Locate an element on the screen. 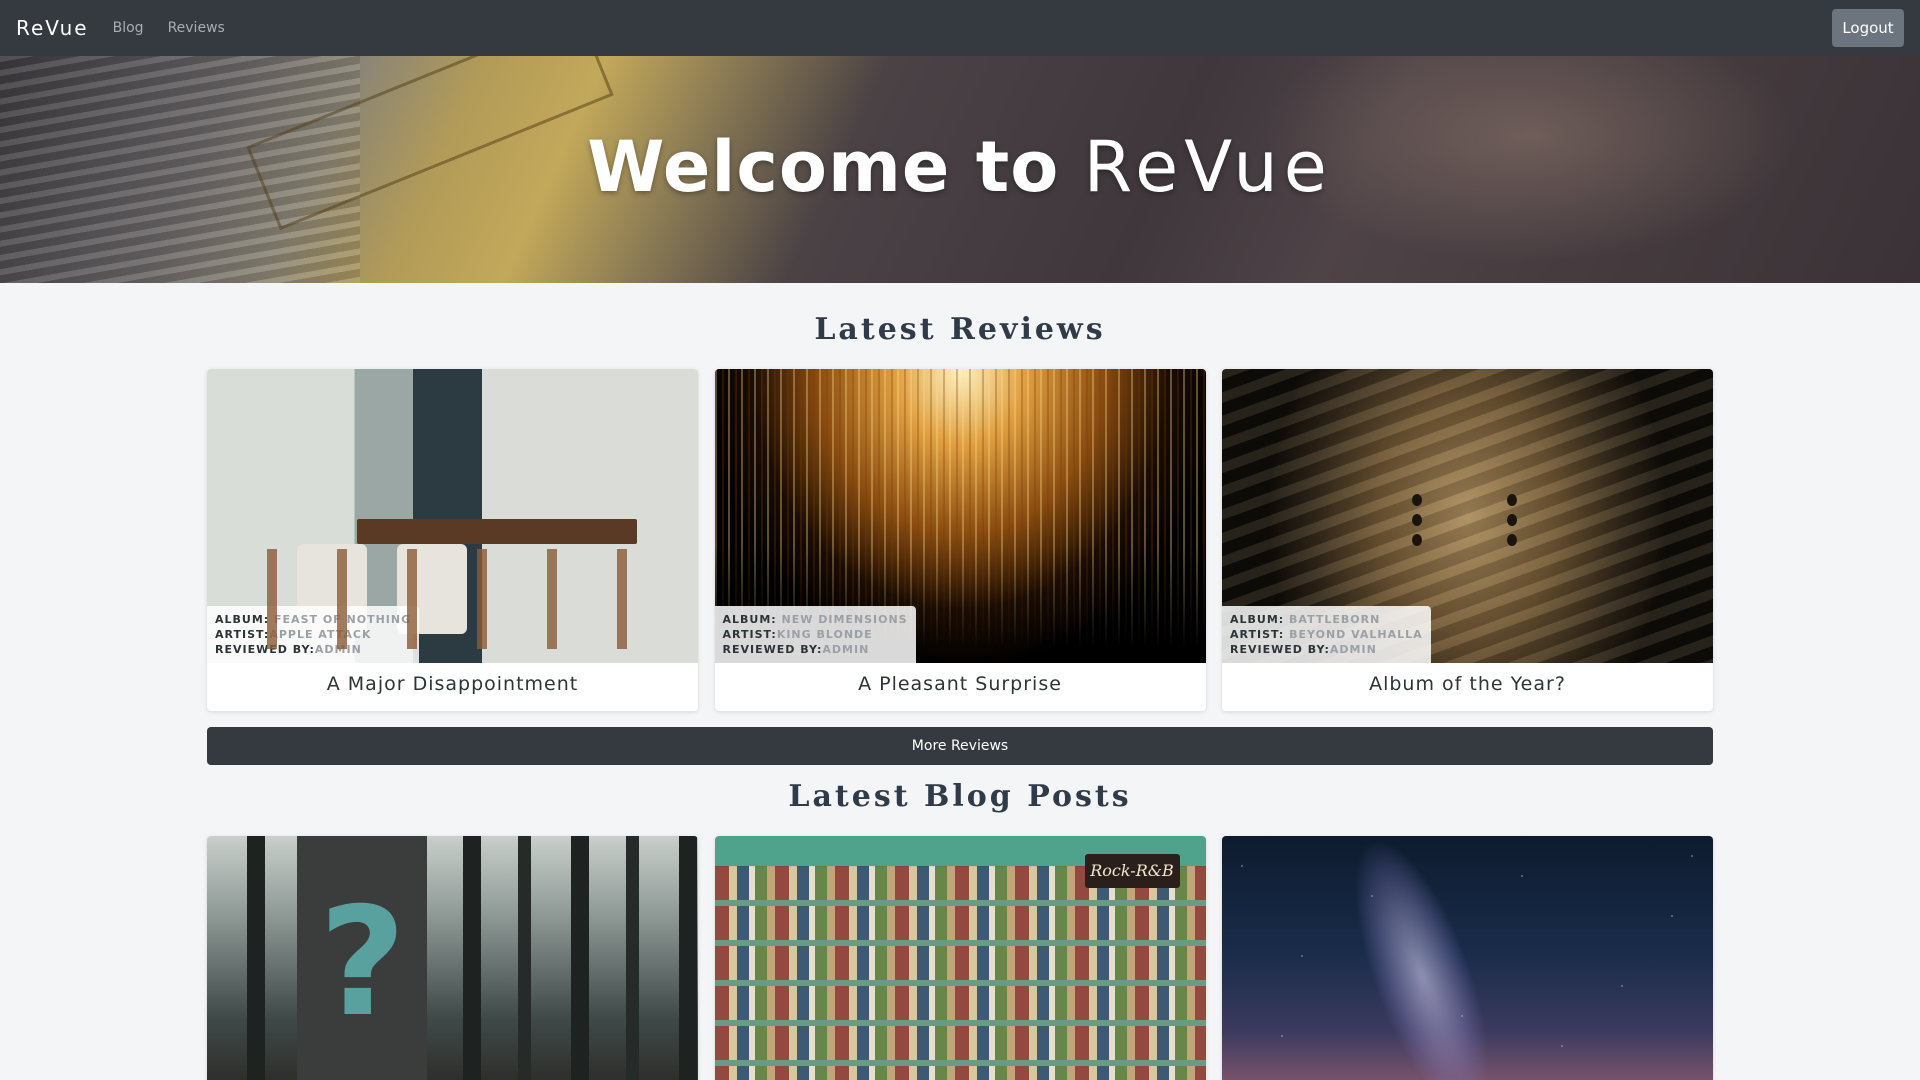  blog-card: ? is located at coordinates (452, 958).